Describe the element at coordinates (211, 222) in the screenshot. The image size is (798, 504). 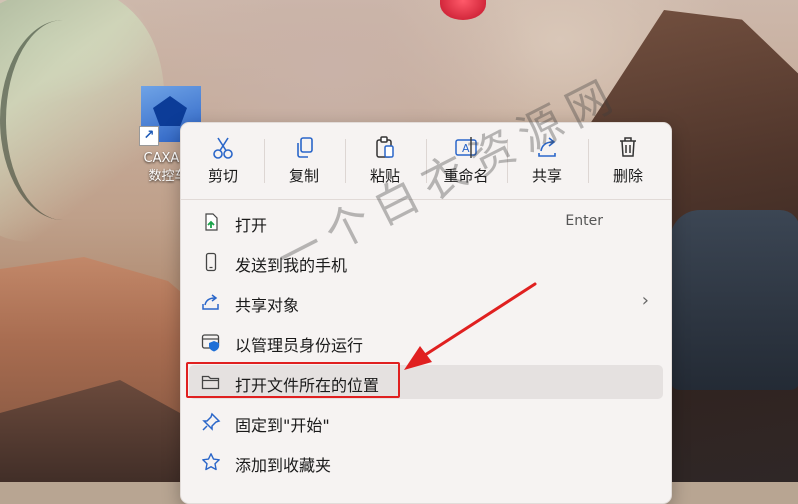
I see `open-file-icon` at that location.